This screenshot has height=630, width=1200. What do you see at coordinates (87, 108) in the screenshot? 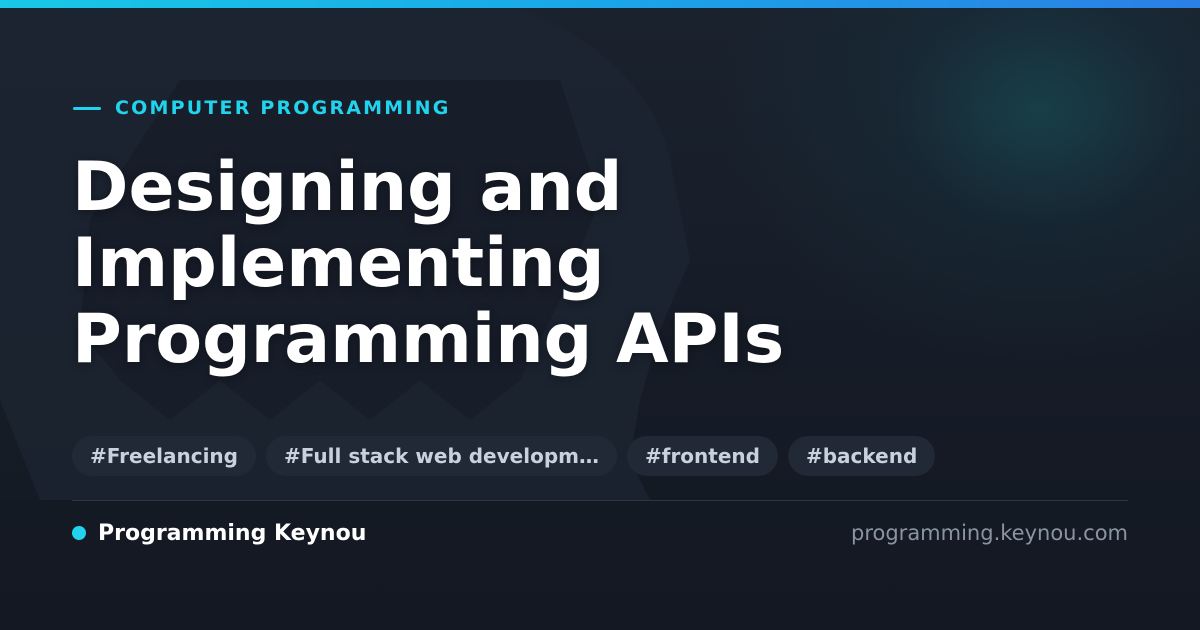
I see `category-dash` at bounding box center [87, 108].